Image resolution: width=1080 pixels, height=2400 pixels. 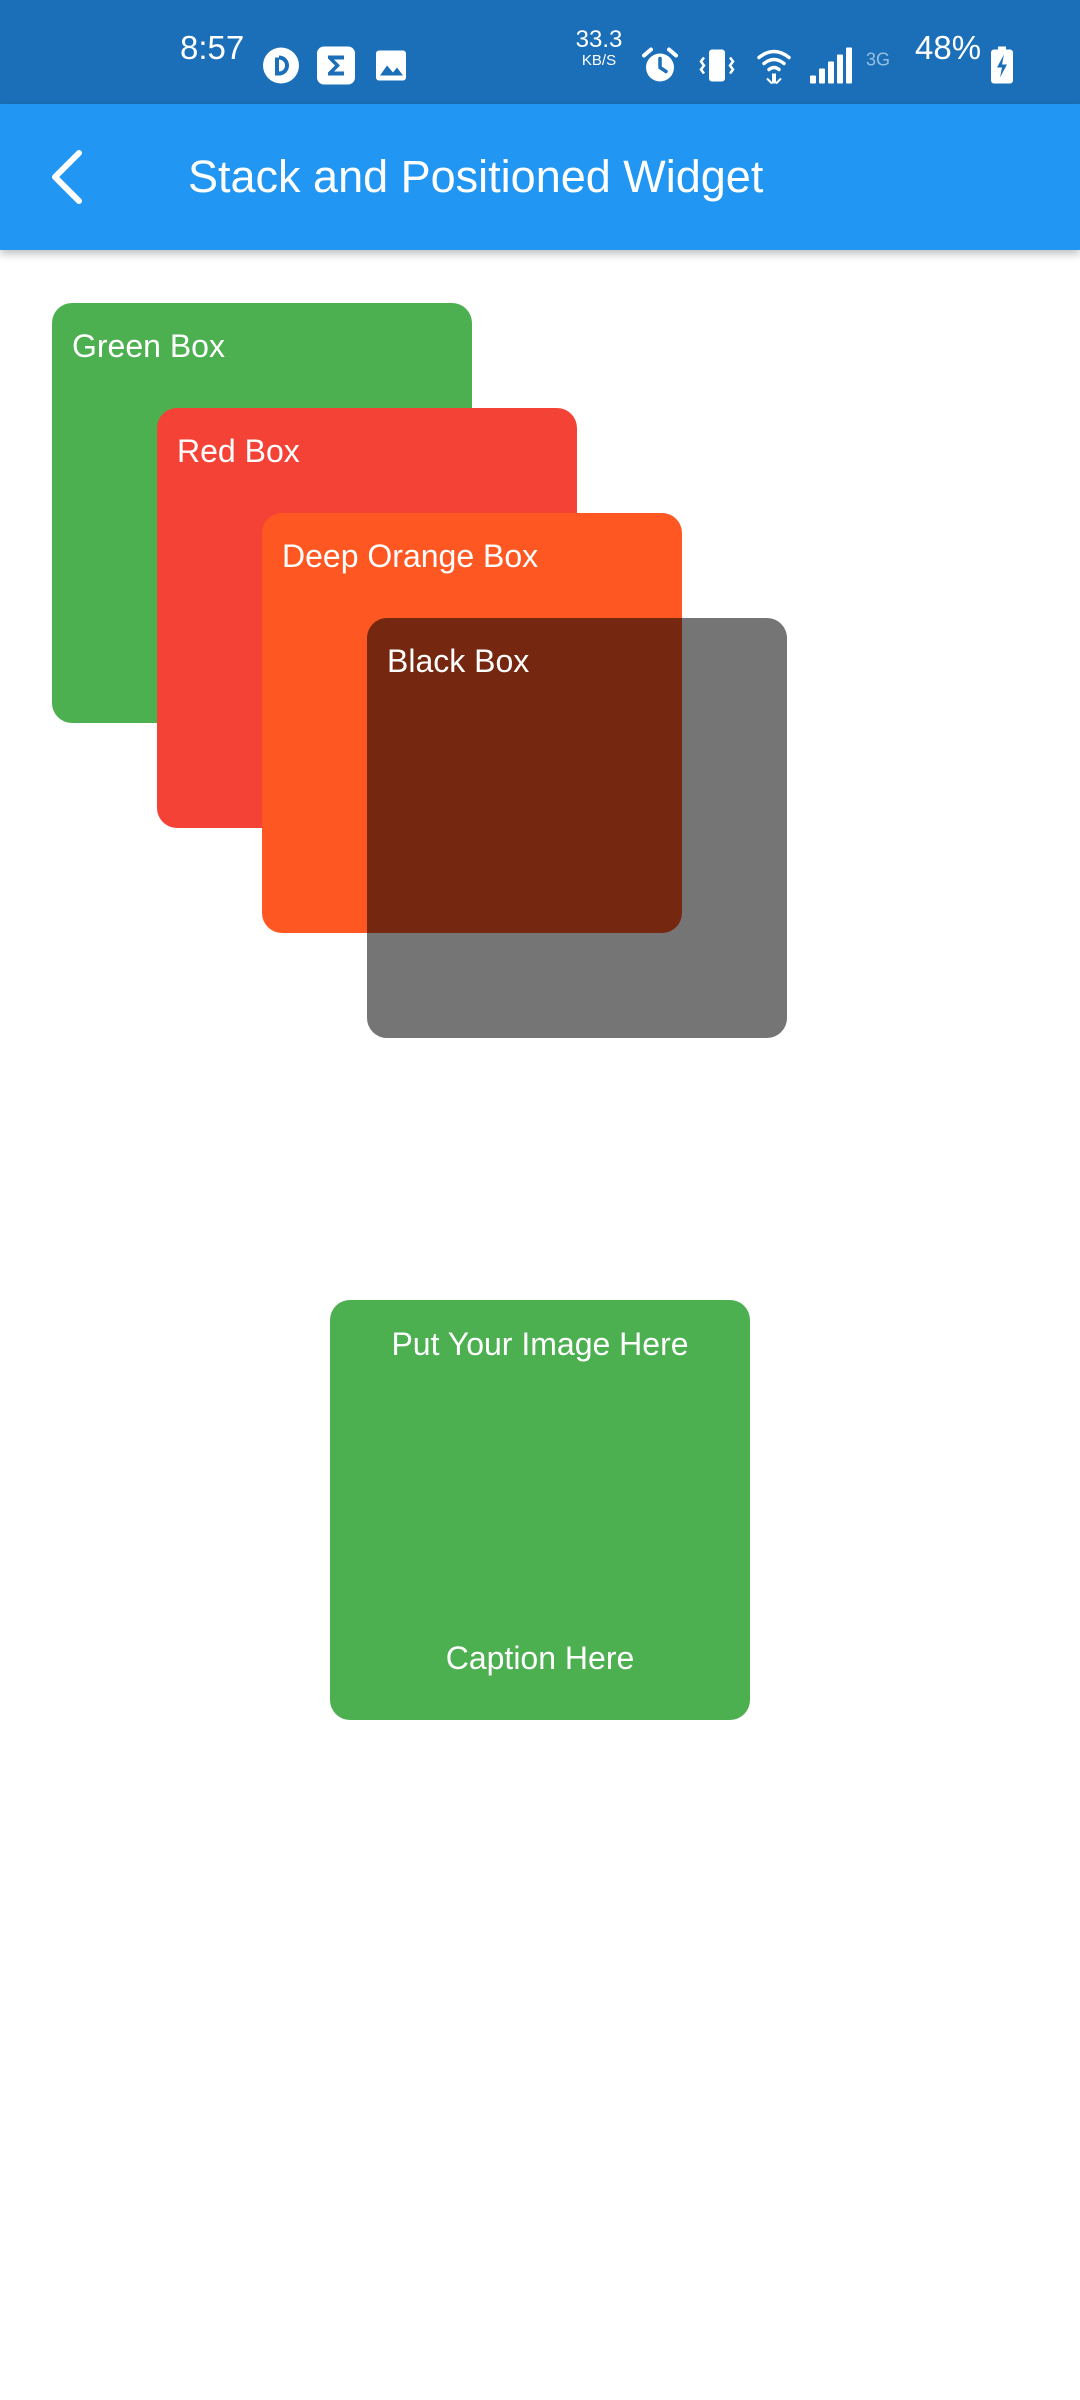 I want to click on no-data-icon: 3G, so click(x=878, y=60).